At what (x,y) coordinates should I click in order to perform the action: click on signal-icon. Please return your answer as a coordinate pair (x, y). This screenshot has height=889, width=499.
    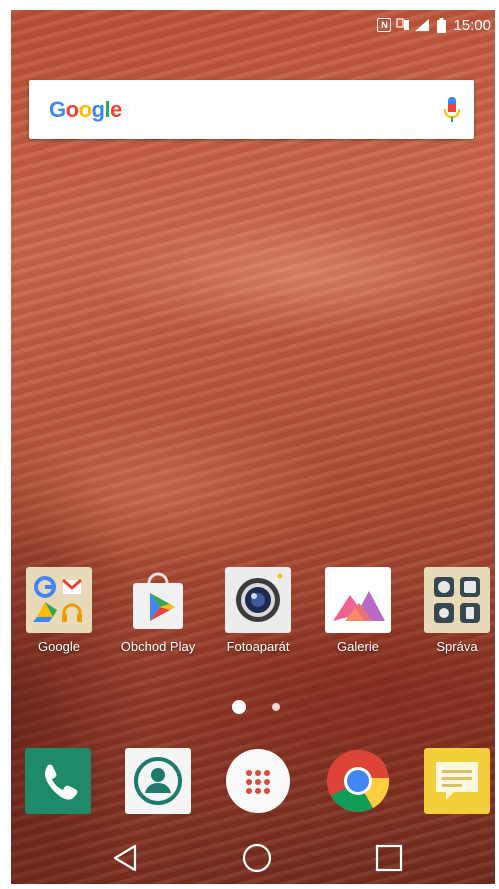
    Looking at the image, I should click on (422, 25).